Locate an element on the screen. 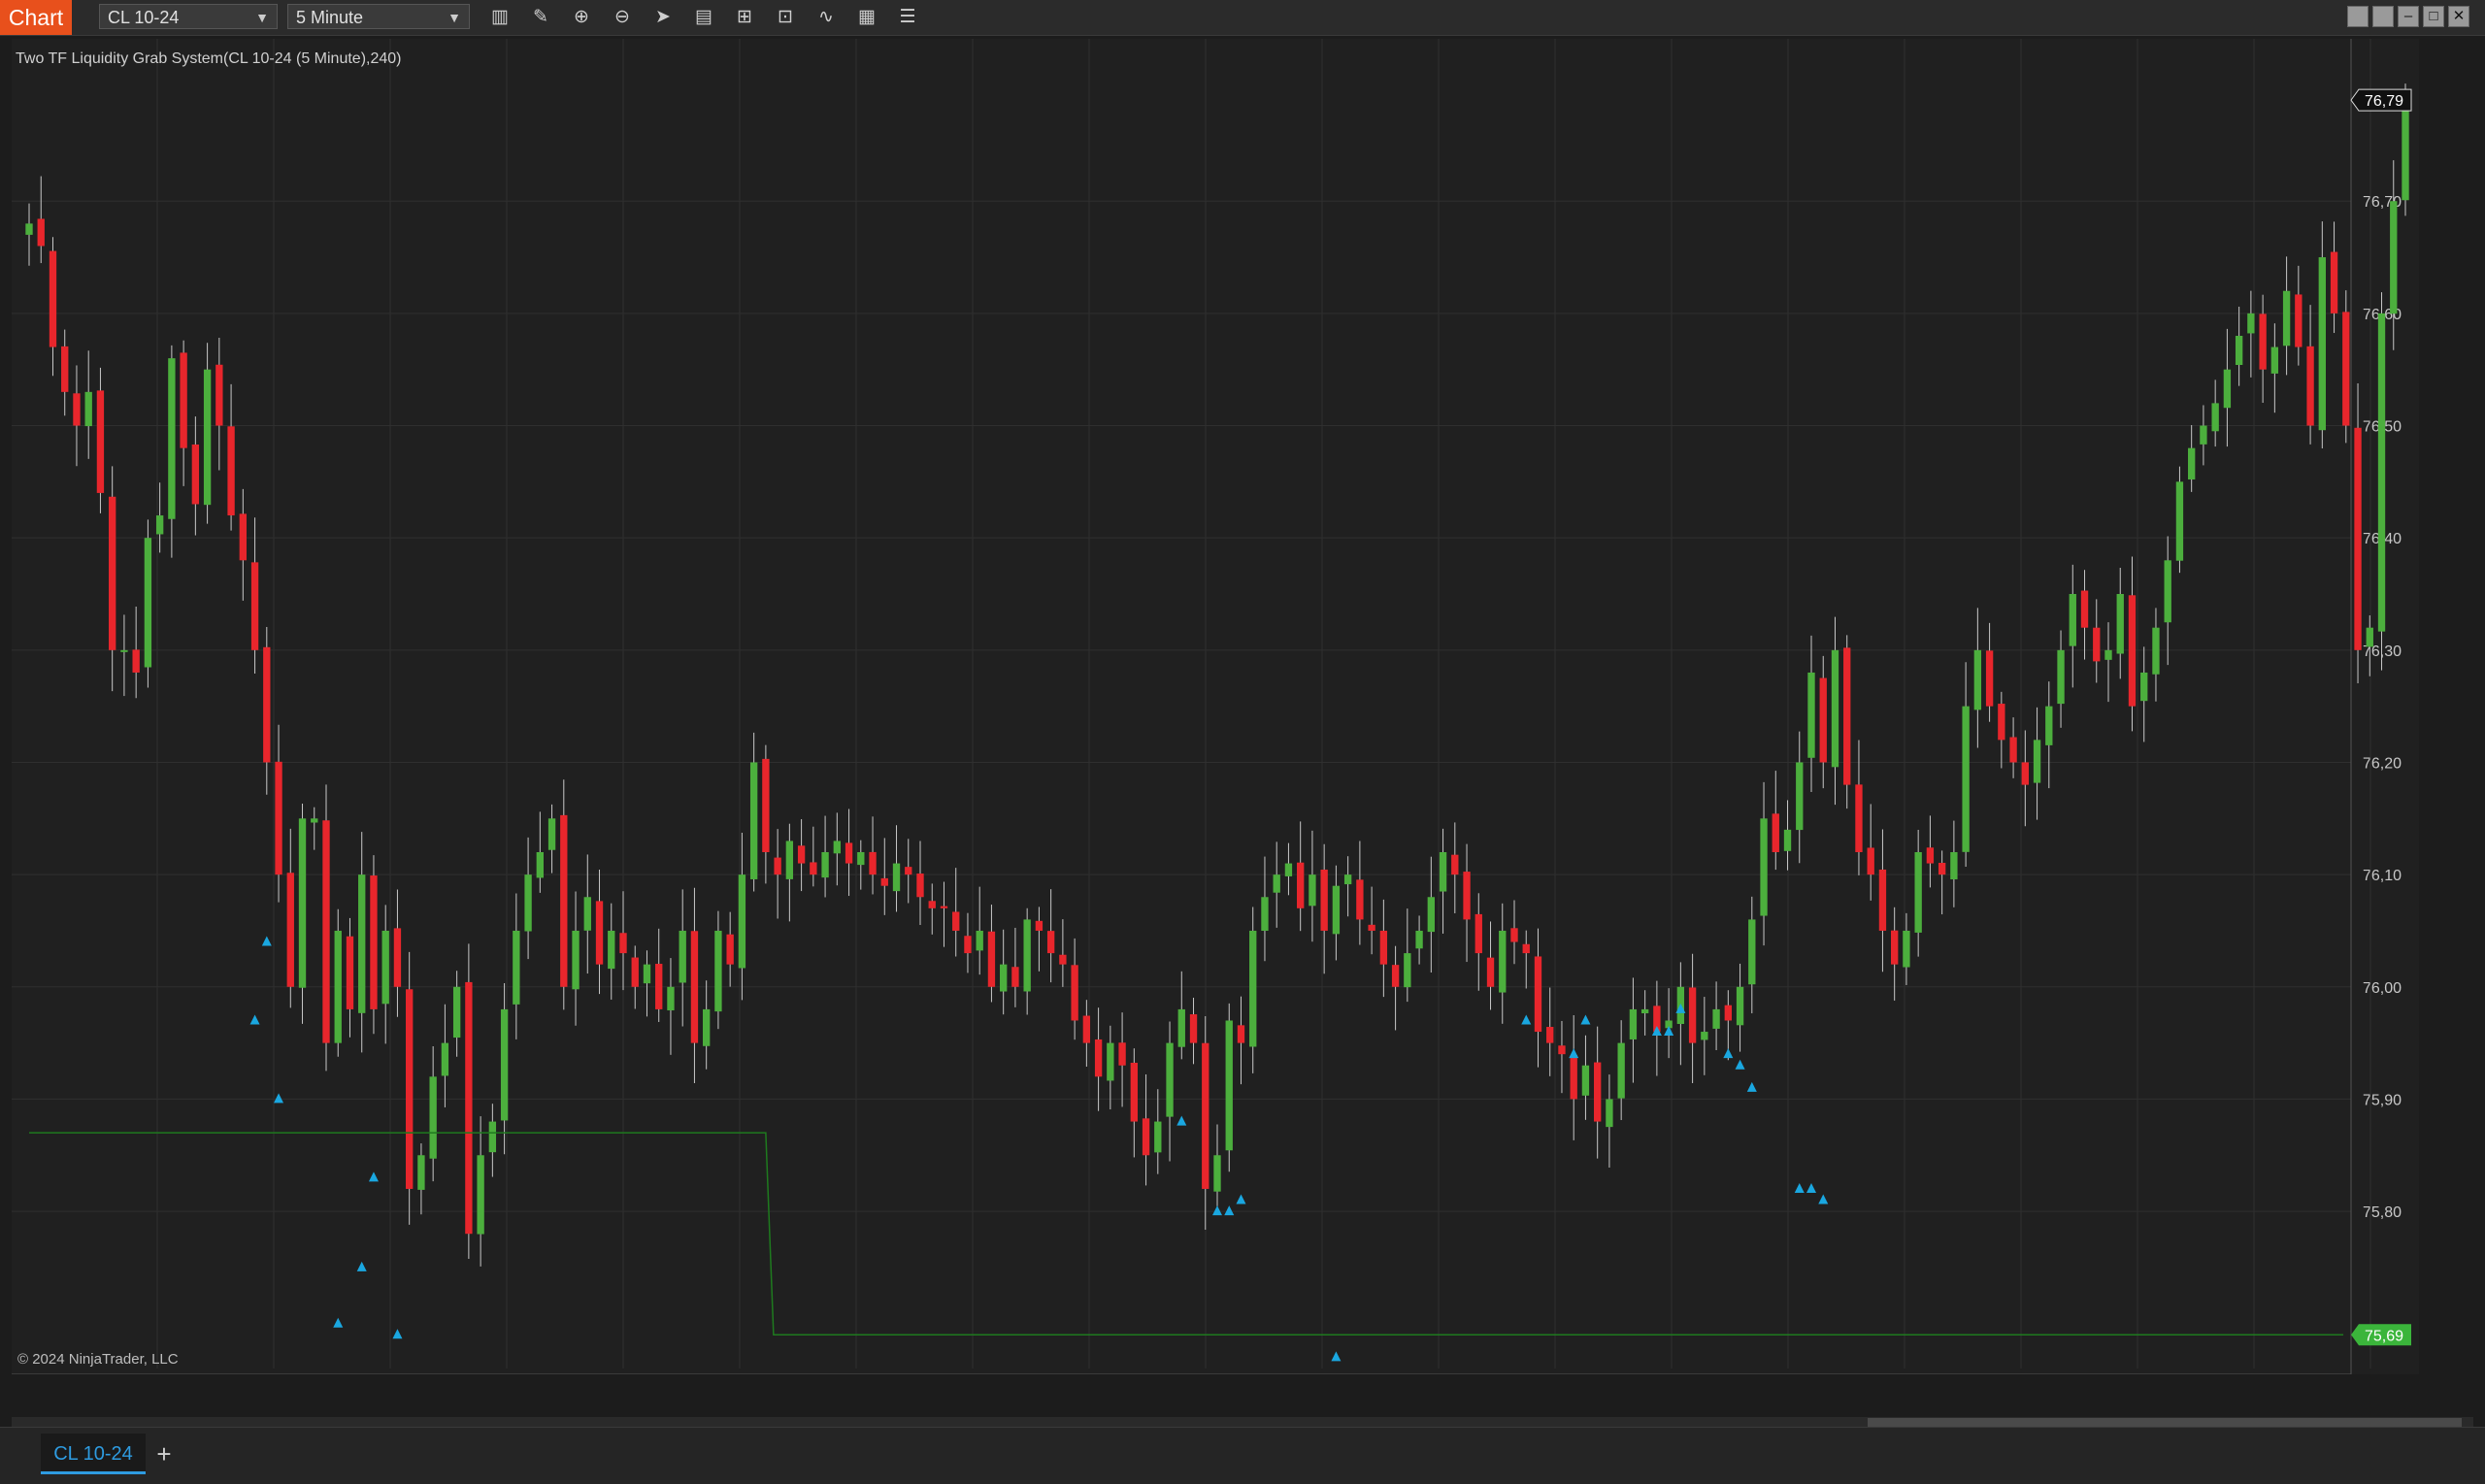 The height and width of the screenshot is (1484, 2485). data-box-icon: ▤ is located at coordinates (703, 17).